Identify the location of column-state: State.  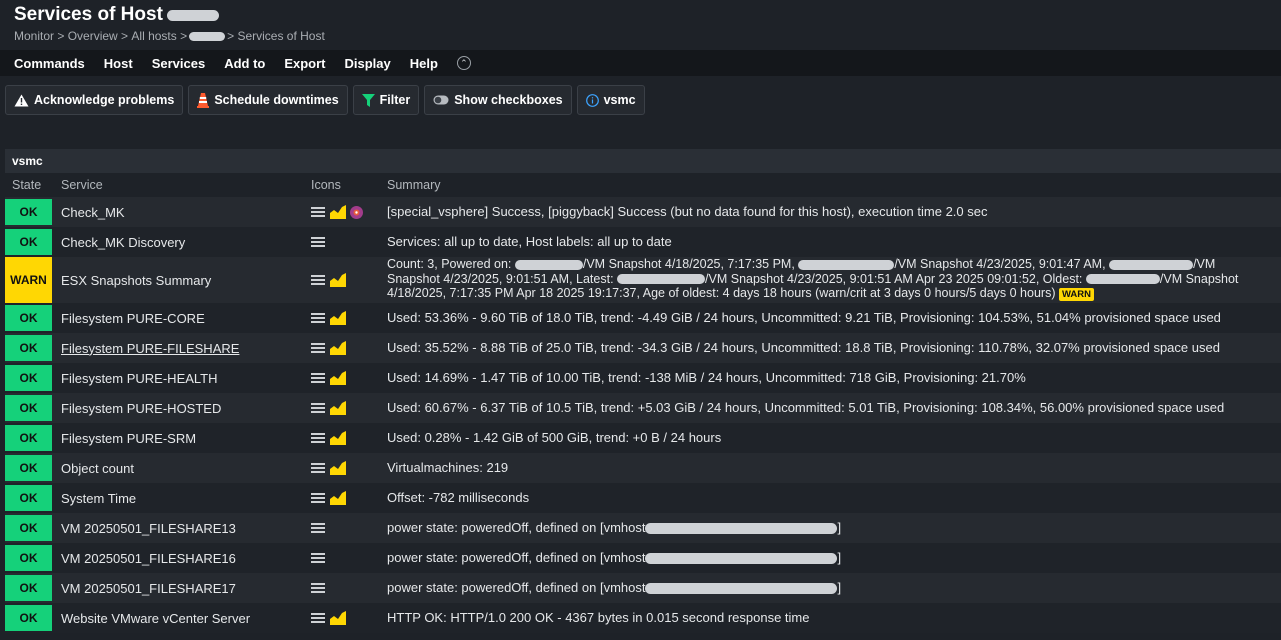
(33, 185).